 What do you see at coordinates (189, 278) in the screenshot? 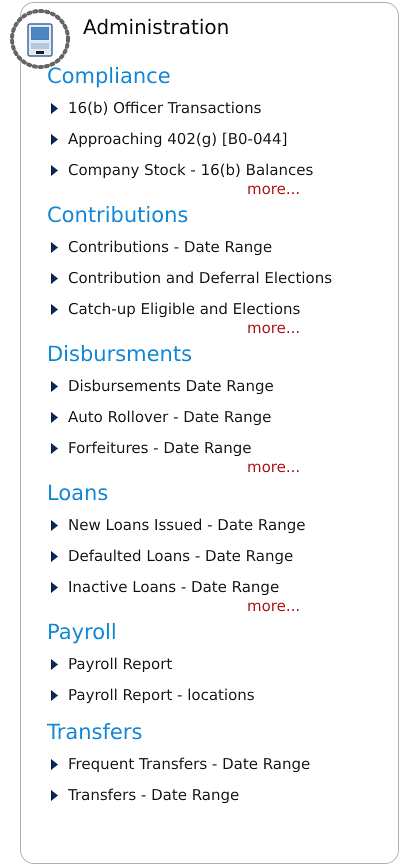
I see `report-link: Contribution and Deferral Elections` at bounding box center [189, 278].